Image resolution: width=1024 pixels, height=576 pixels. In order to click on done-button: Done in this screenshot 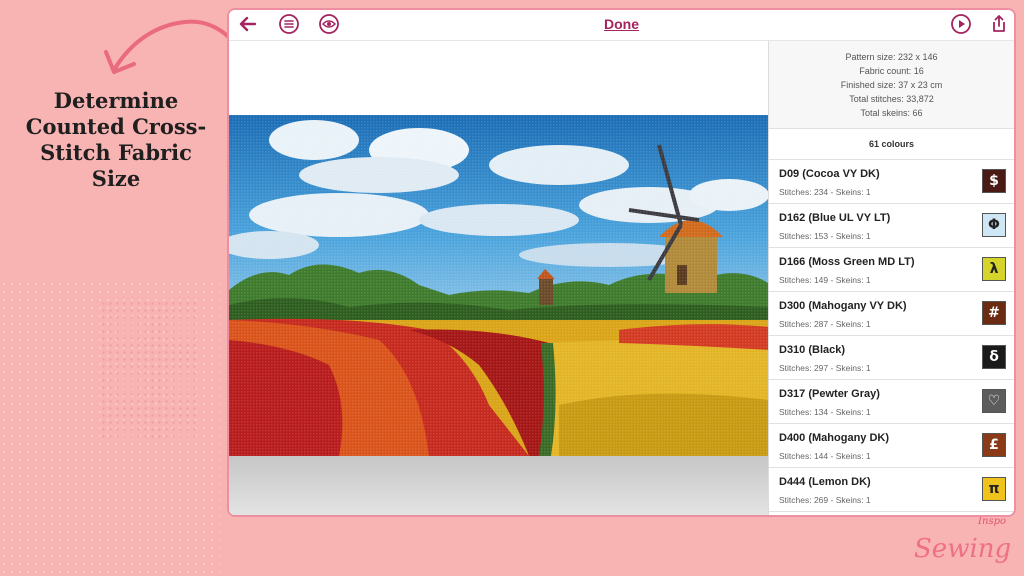, I will do `click(621, 24)`.